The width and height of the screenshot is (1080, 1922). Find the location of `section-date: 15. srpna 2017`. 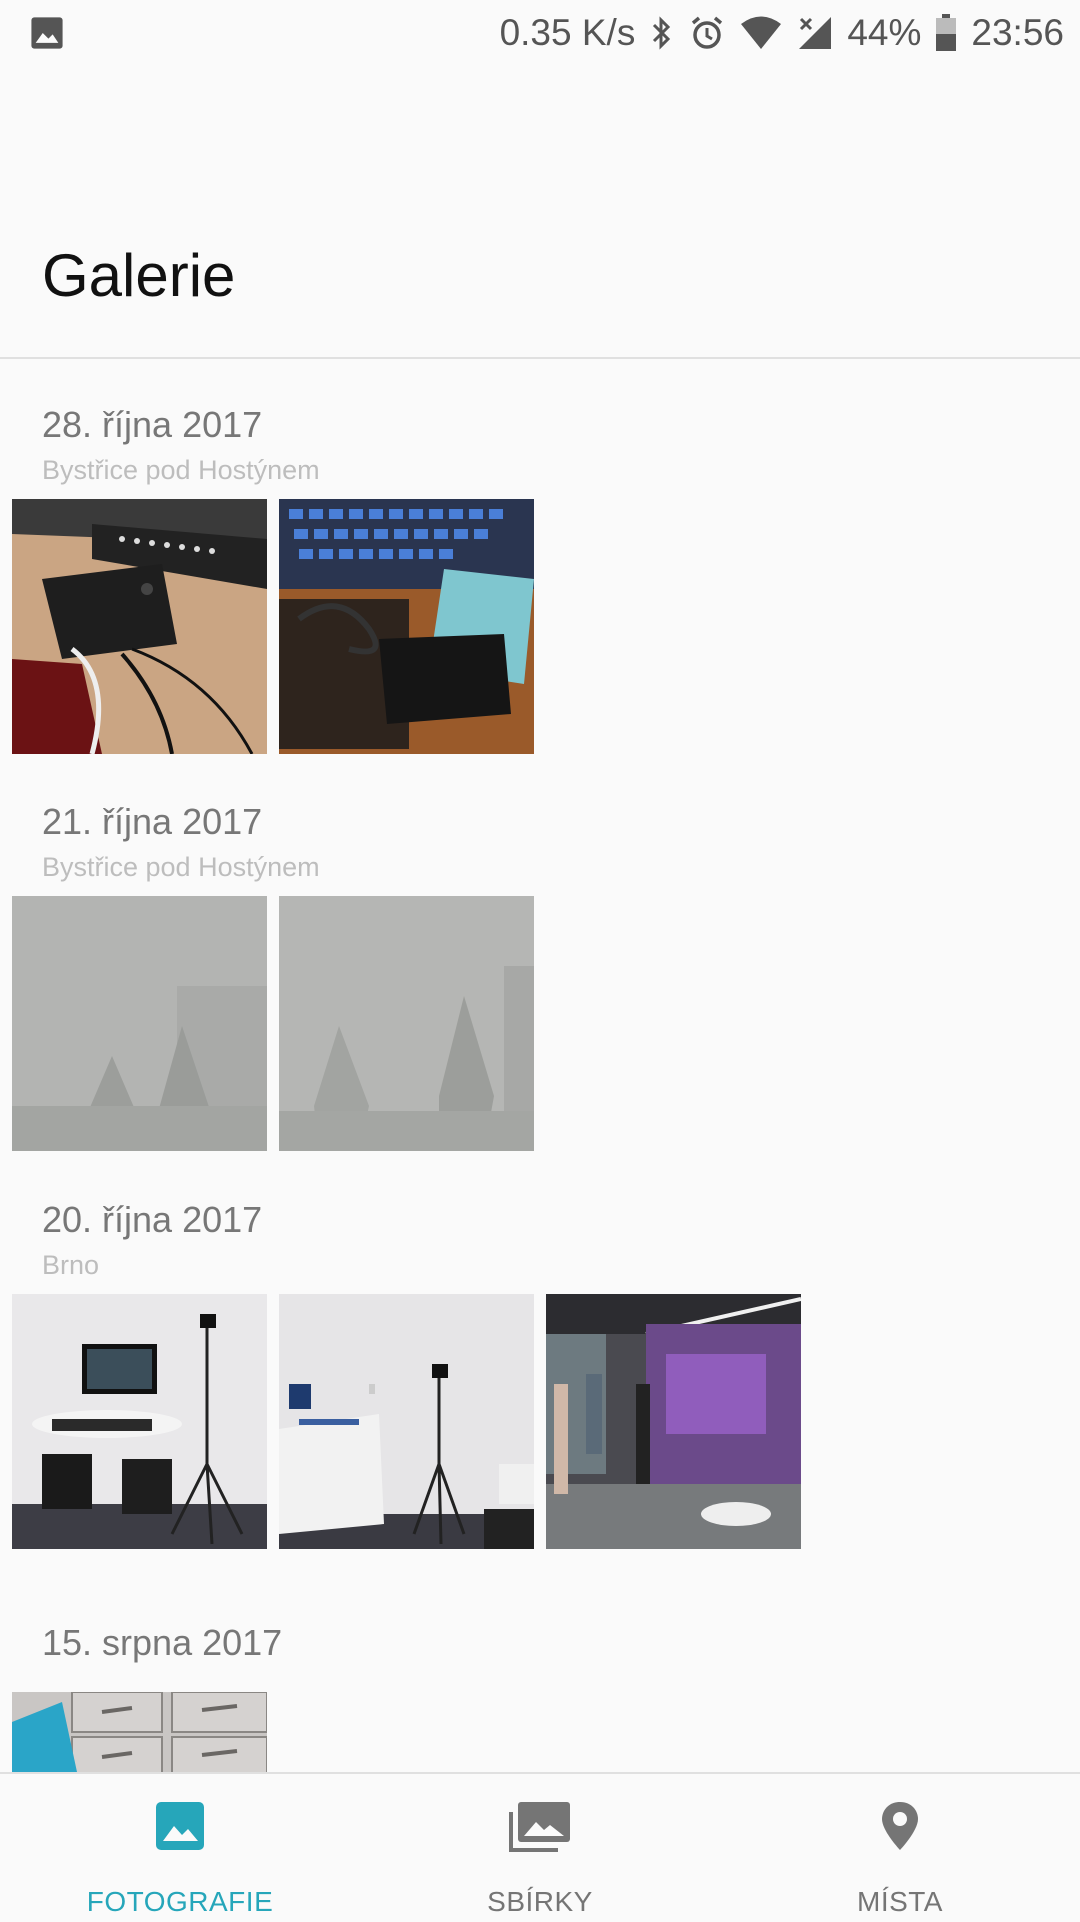

section-date: 15. srpna 2017 is located at coordinates (162, 1642).